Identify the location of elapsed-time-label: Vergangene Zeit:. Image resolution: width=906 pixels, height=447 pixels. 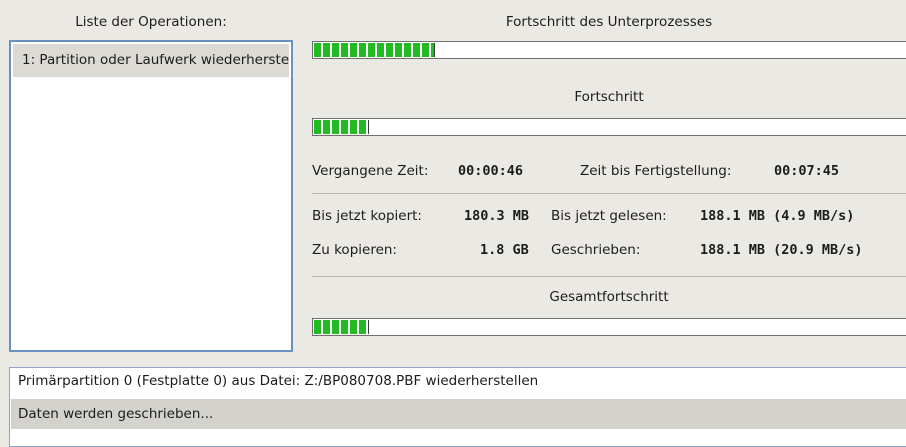
(370, 171).